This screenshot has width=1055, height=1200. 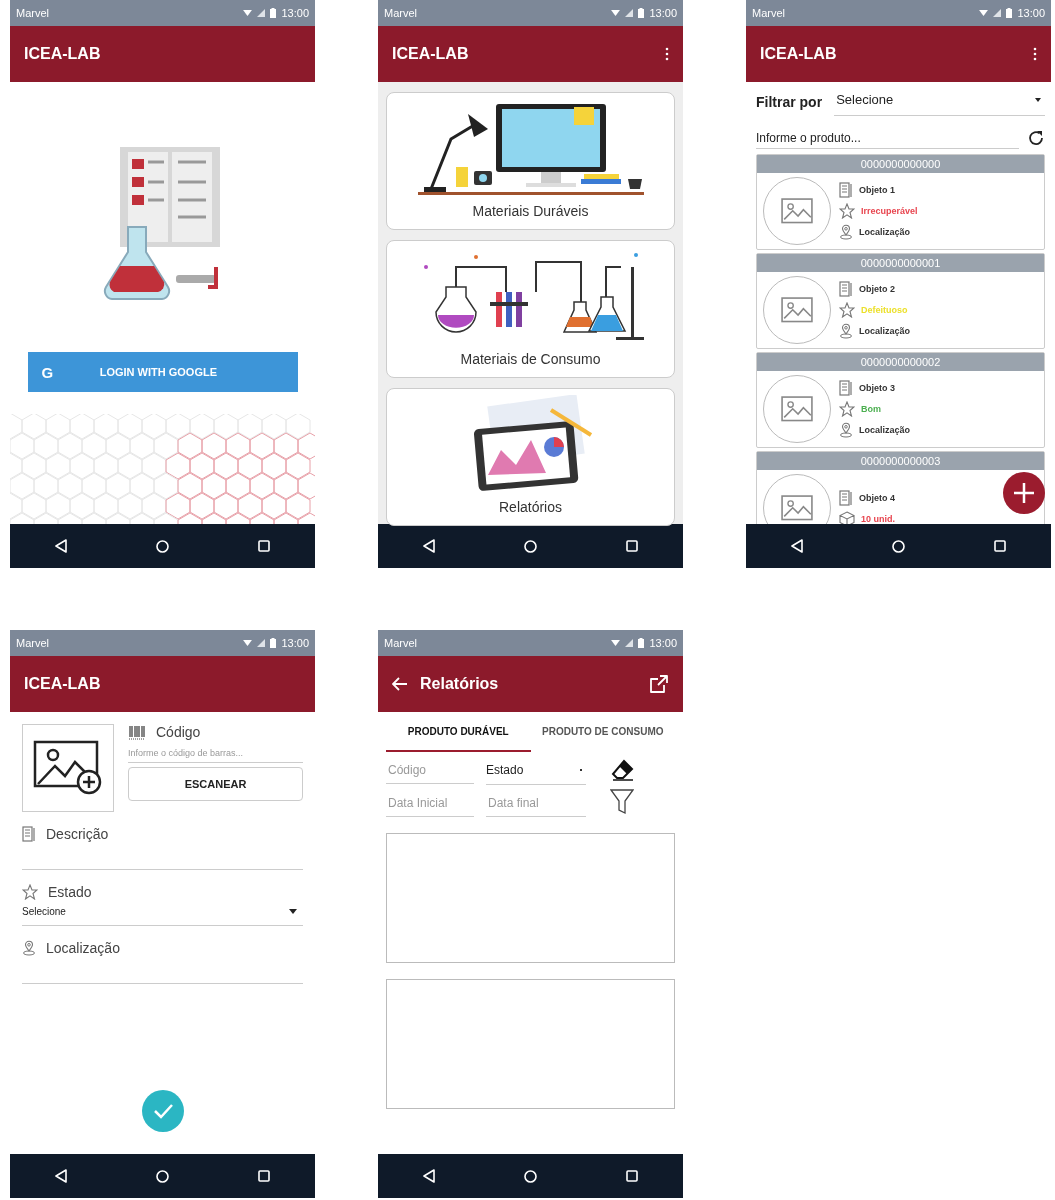 I want to click on item-text: Objeto 4, so click(x=877, y=497).